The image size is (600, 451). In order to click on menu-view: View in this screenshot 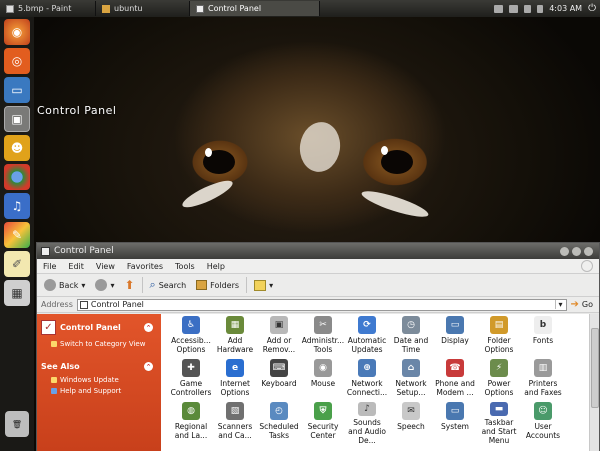, I will do `click(105, 266)`.